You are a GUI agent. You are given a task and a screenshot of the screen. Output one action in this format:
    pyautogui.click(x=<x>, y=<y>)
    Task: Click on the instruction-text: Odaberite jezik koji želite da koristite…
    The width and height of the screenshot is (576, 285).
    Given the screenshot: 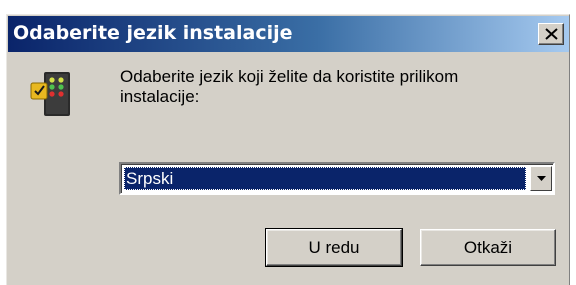 What is the action you would take?
    pyautogui.click(x=289, y=86)
    